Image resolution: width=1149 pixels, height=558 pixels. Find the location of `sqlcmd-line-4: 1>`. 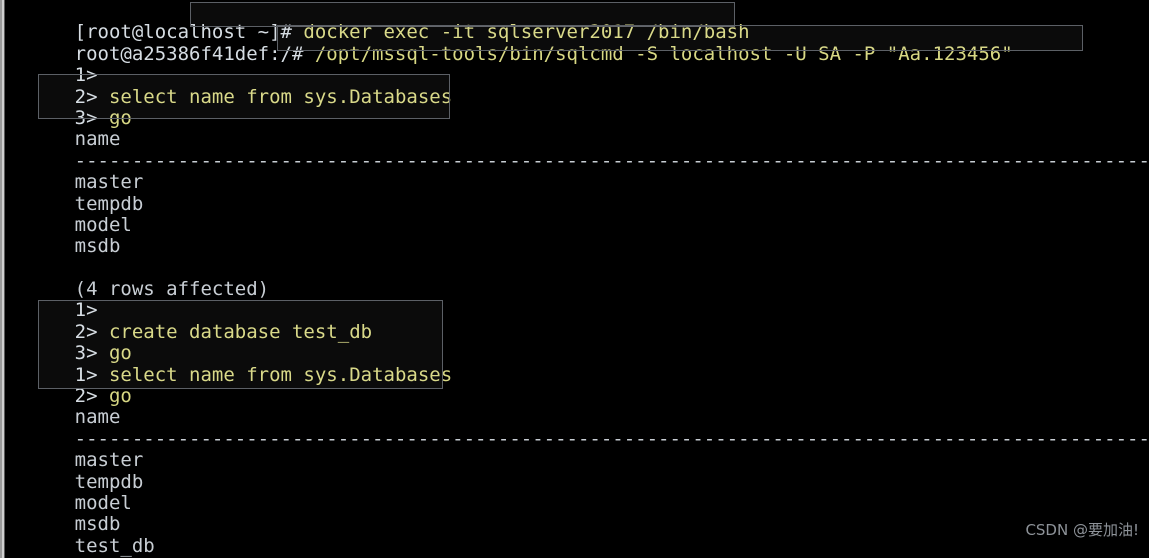

sqlcmd-line-4: 1> is located at coordinates (577, 300).